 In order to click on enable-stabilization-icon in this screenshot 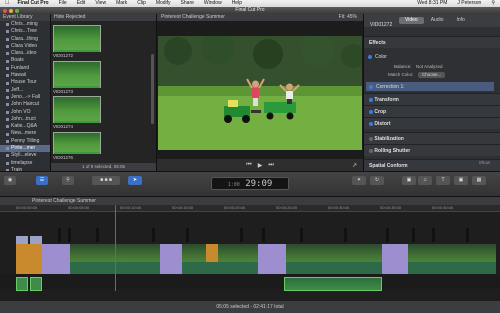, I will do `click(371, 138)`.